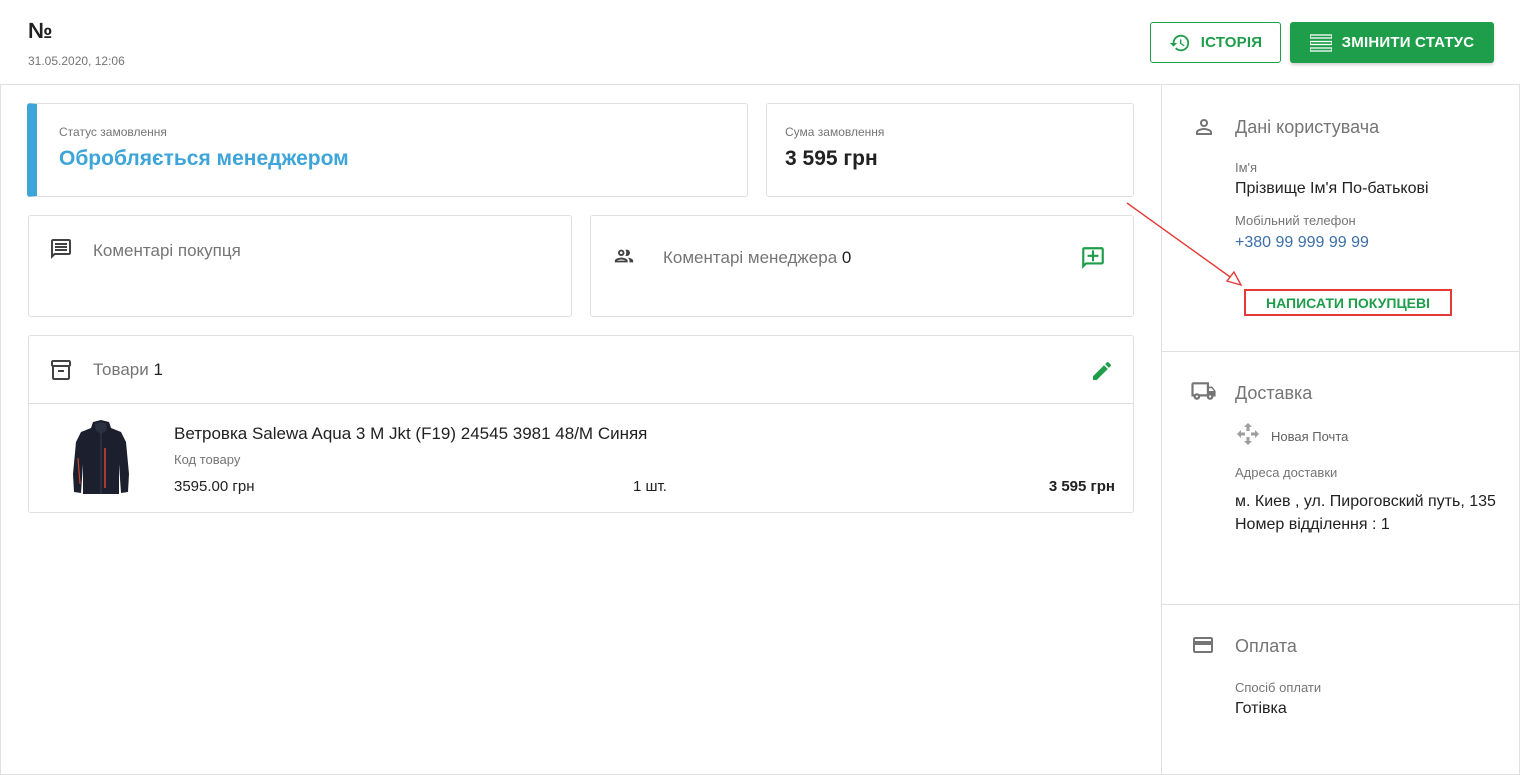 This screenshot has height=775, width=1520. I want to click on manager-comments-title: Коментарі менеджера 0, so click(757, 258).